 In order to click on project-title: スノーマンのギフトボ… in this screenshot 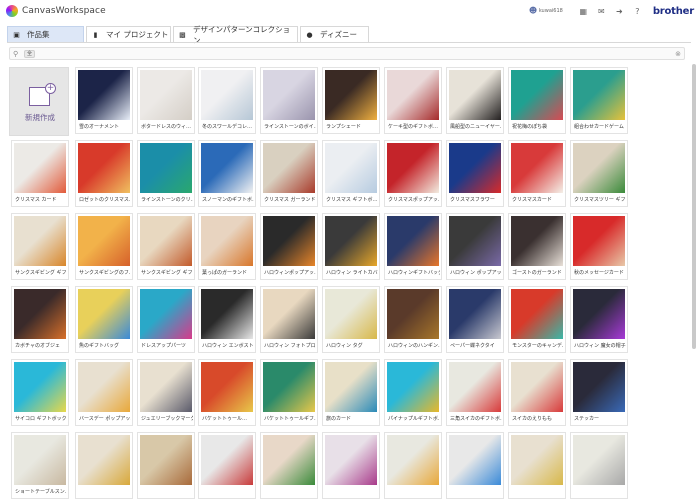, I will do `click(228, 200)`.